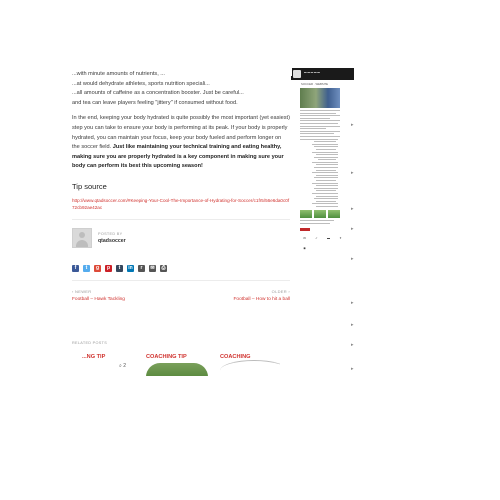 This screenshot has width=500, height=500. Describe the element at coordinates (141, 268) in the screenshot. I see `reddit-icon: r` at that location.